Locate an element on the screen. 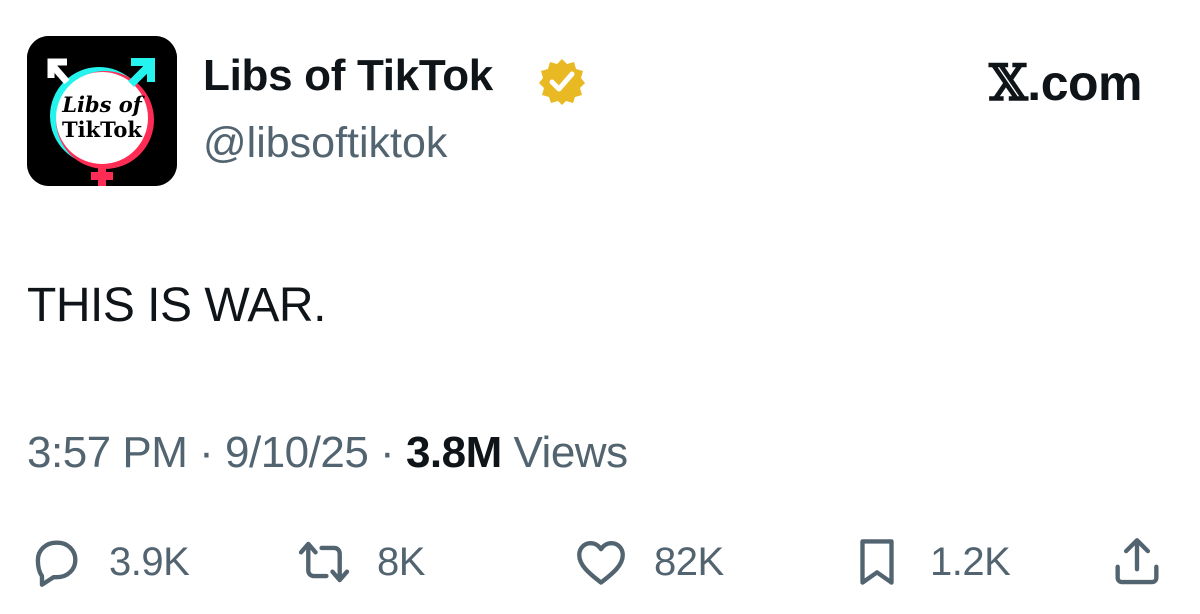 The height and width of the screenshot is (614, 1200). tweet-date: 9/10/25 is located at coordinates (297, 452).